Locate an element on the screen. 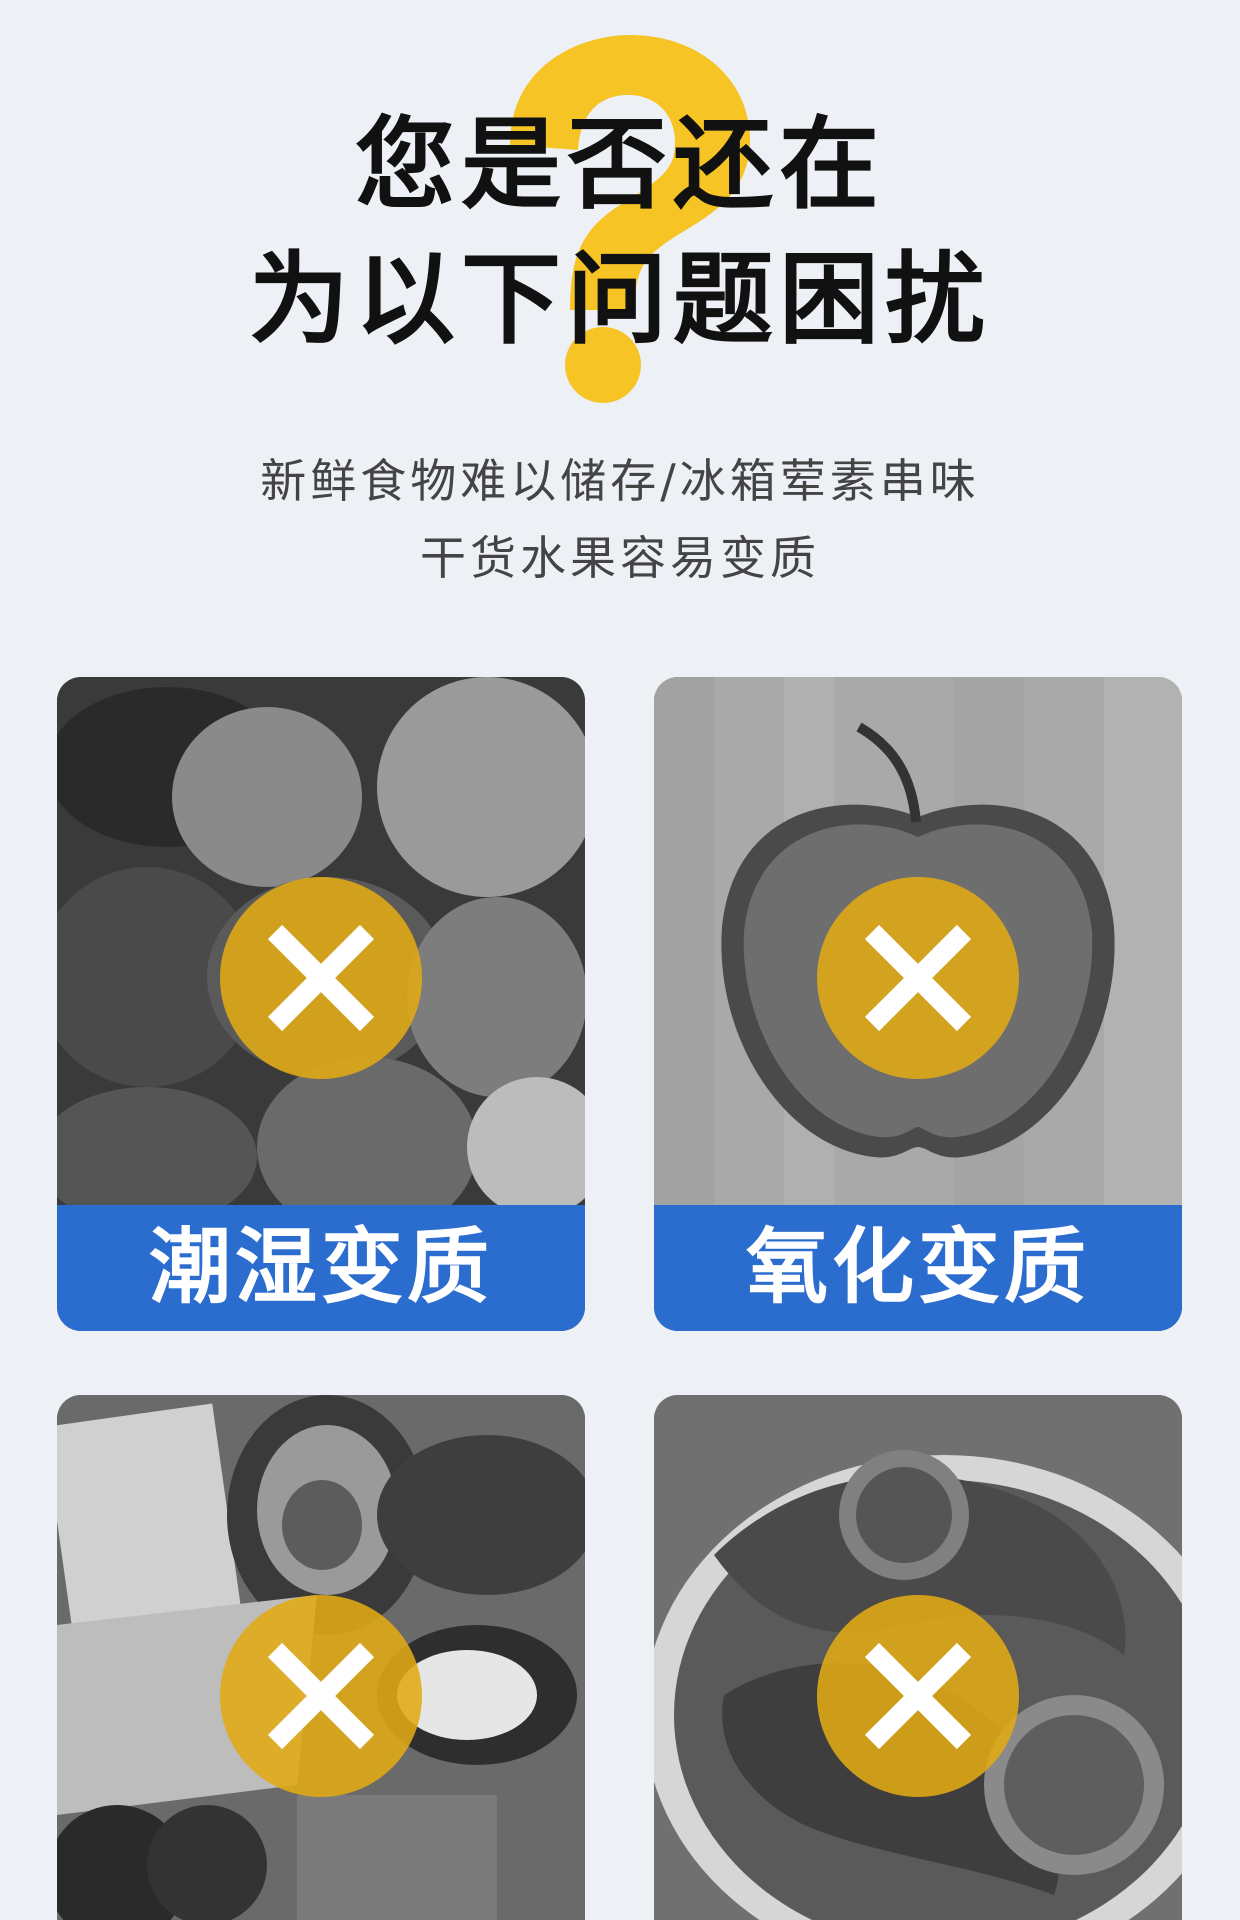 This screenshot has width=1240, height=1920. problem-card-damp: 潮湿变质 is located at coordinates (321, 1004).